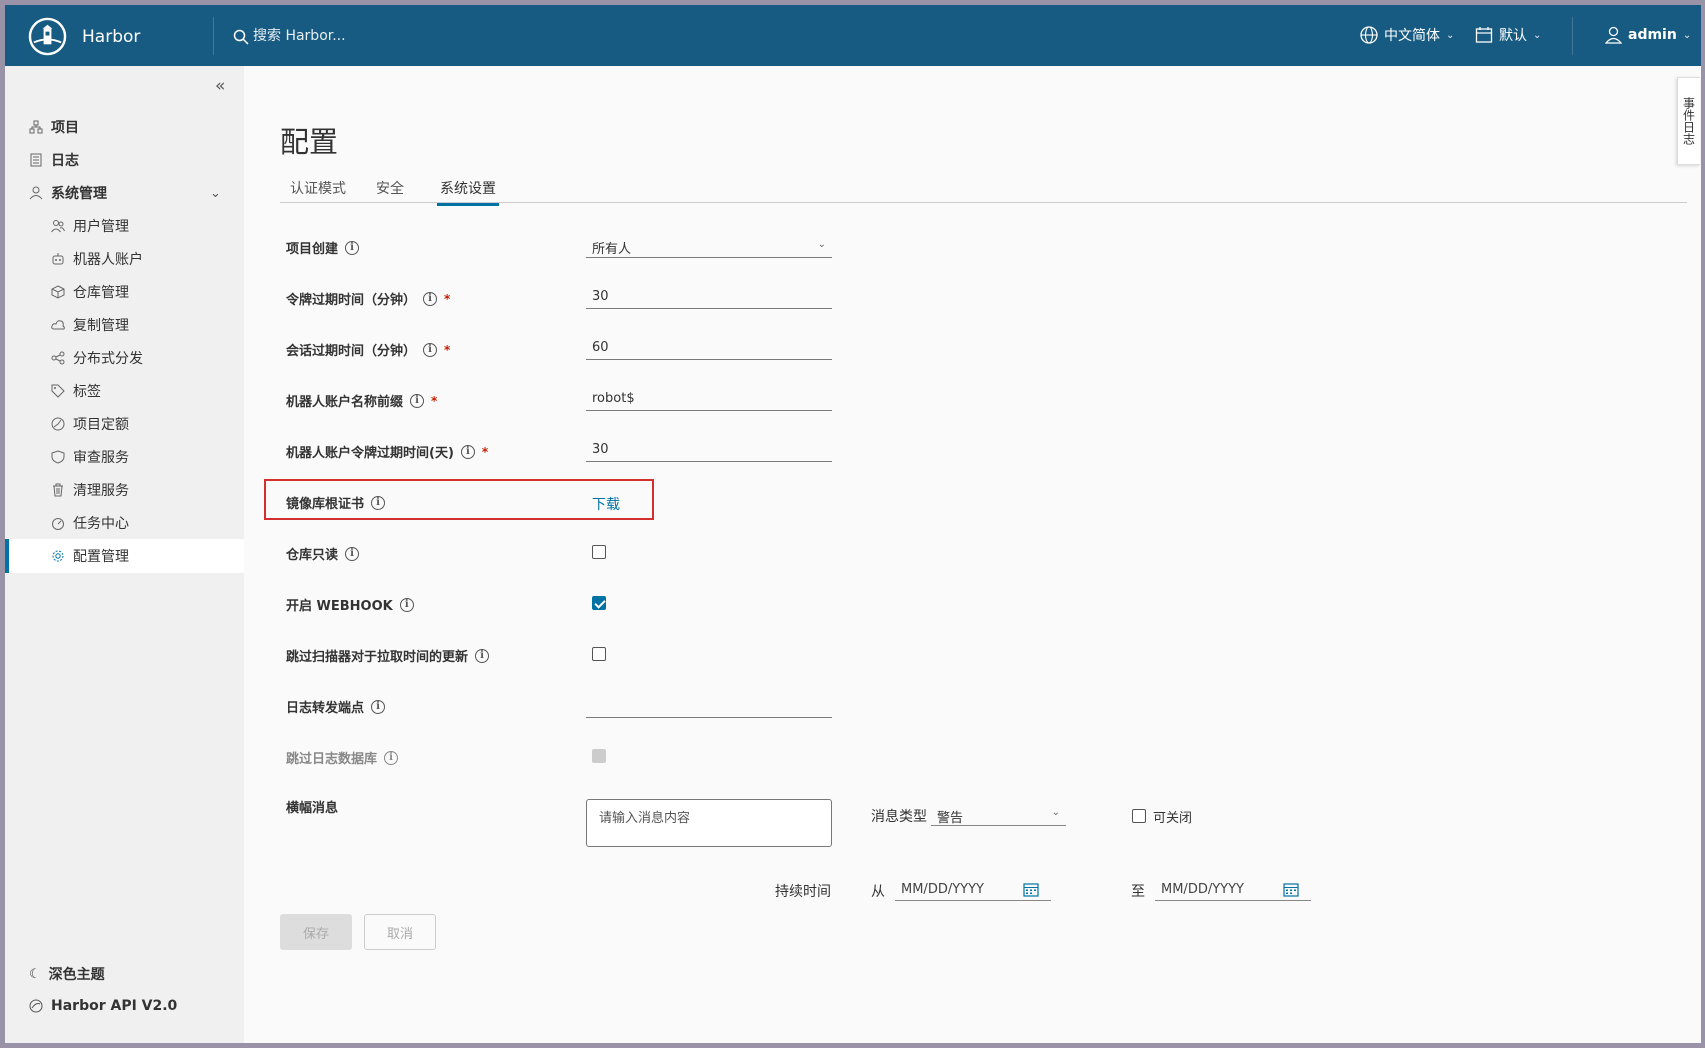  I want to click on root-cert-label: 镜像库根证书 i, so click(336, 502).